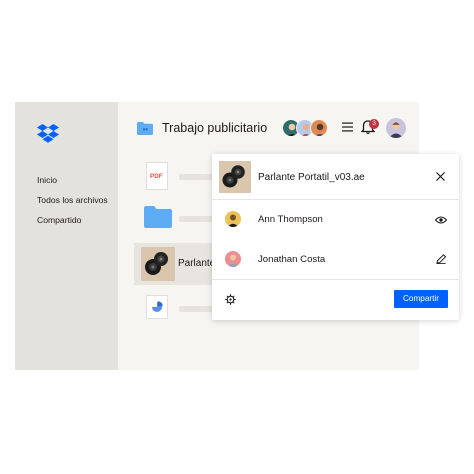  I want to click on share-button: Compartir, so click(421, 299).